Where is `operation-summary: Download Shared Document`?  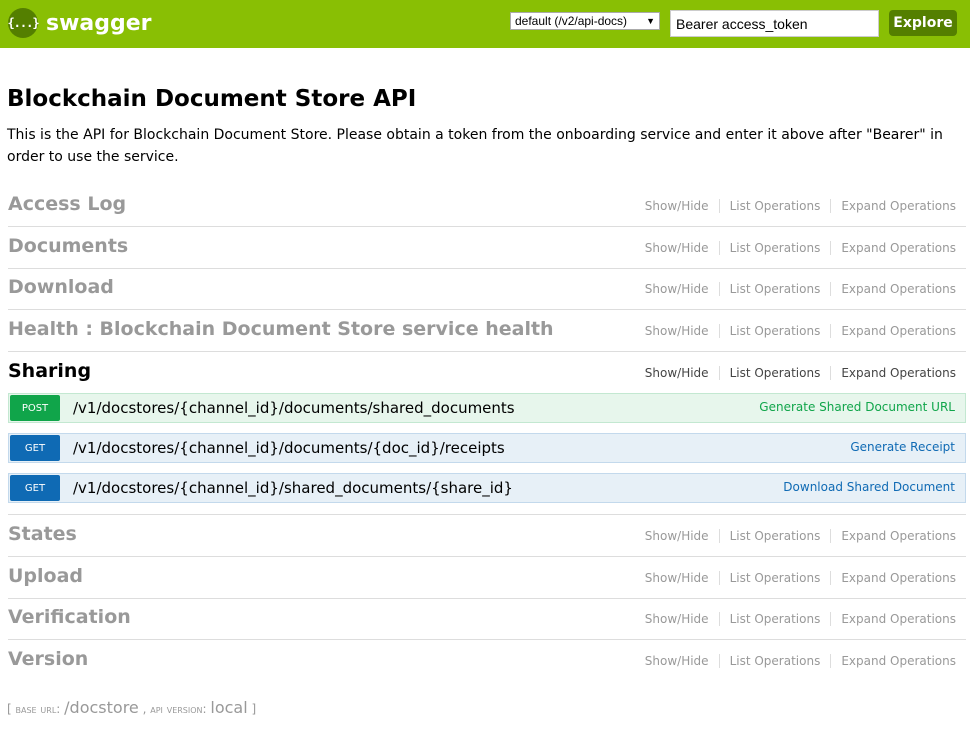 operation-summary: Download Shared Document is located at coordinates (869, 487).